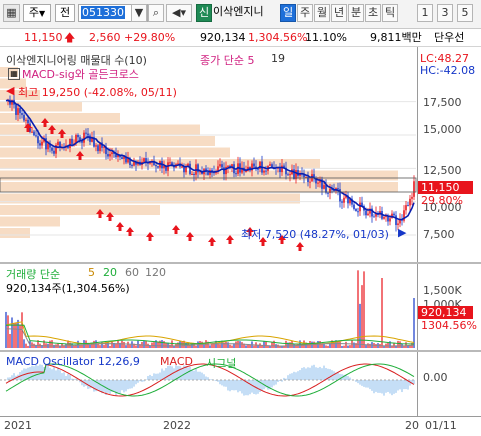 This screenshot has width=481, height=436. I want to click on signal-legend: 시그널, so click(221, 363).